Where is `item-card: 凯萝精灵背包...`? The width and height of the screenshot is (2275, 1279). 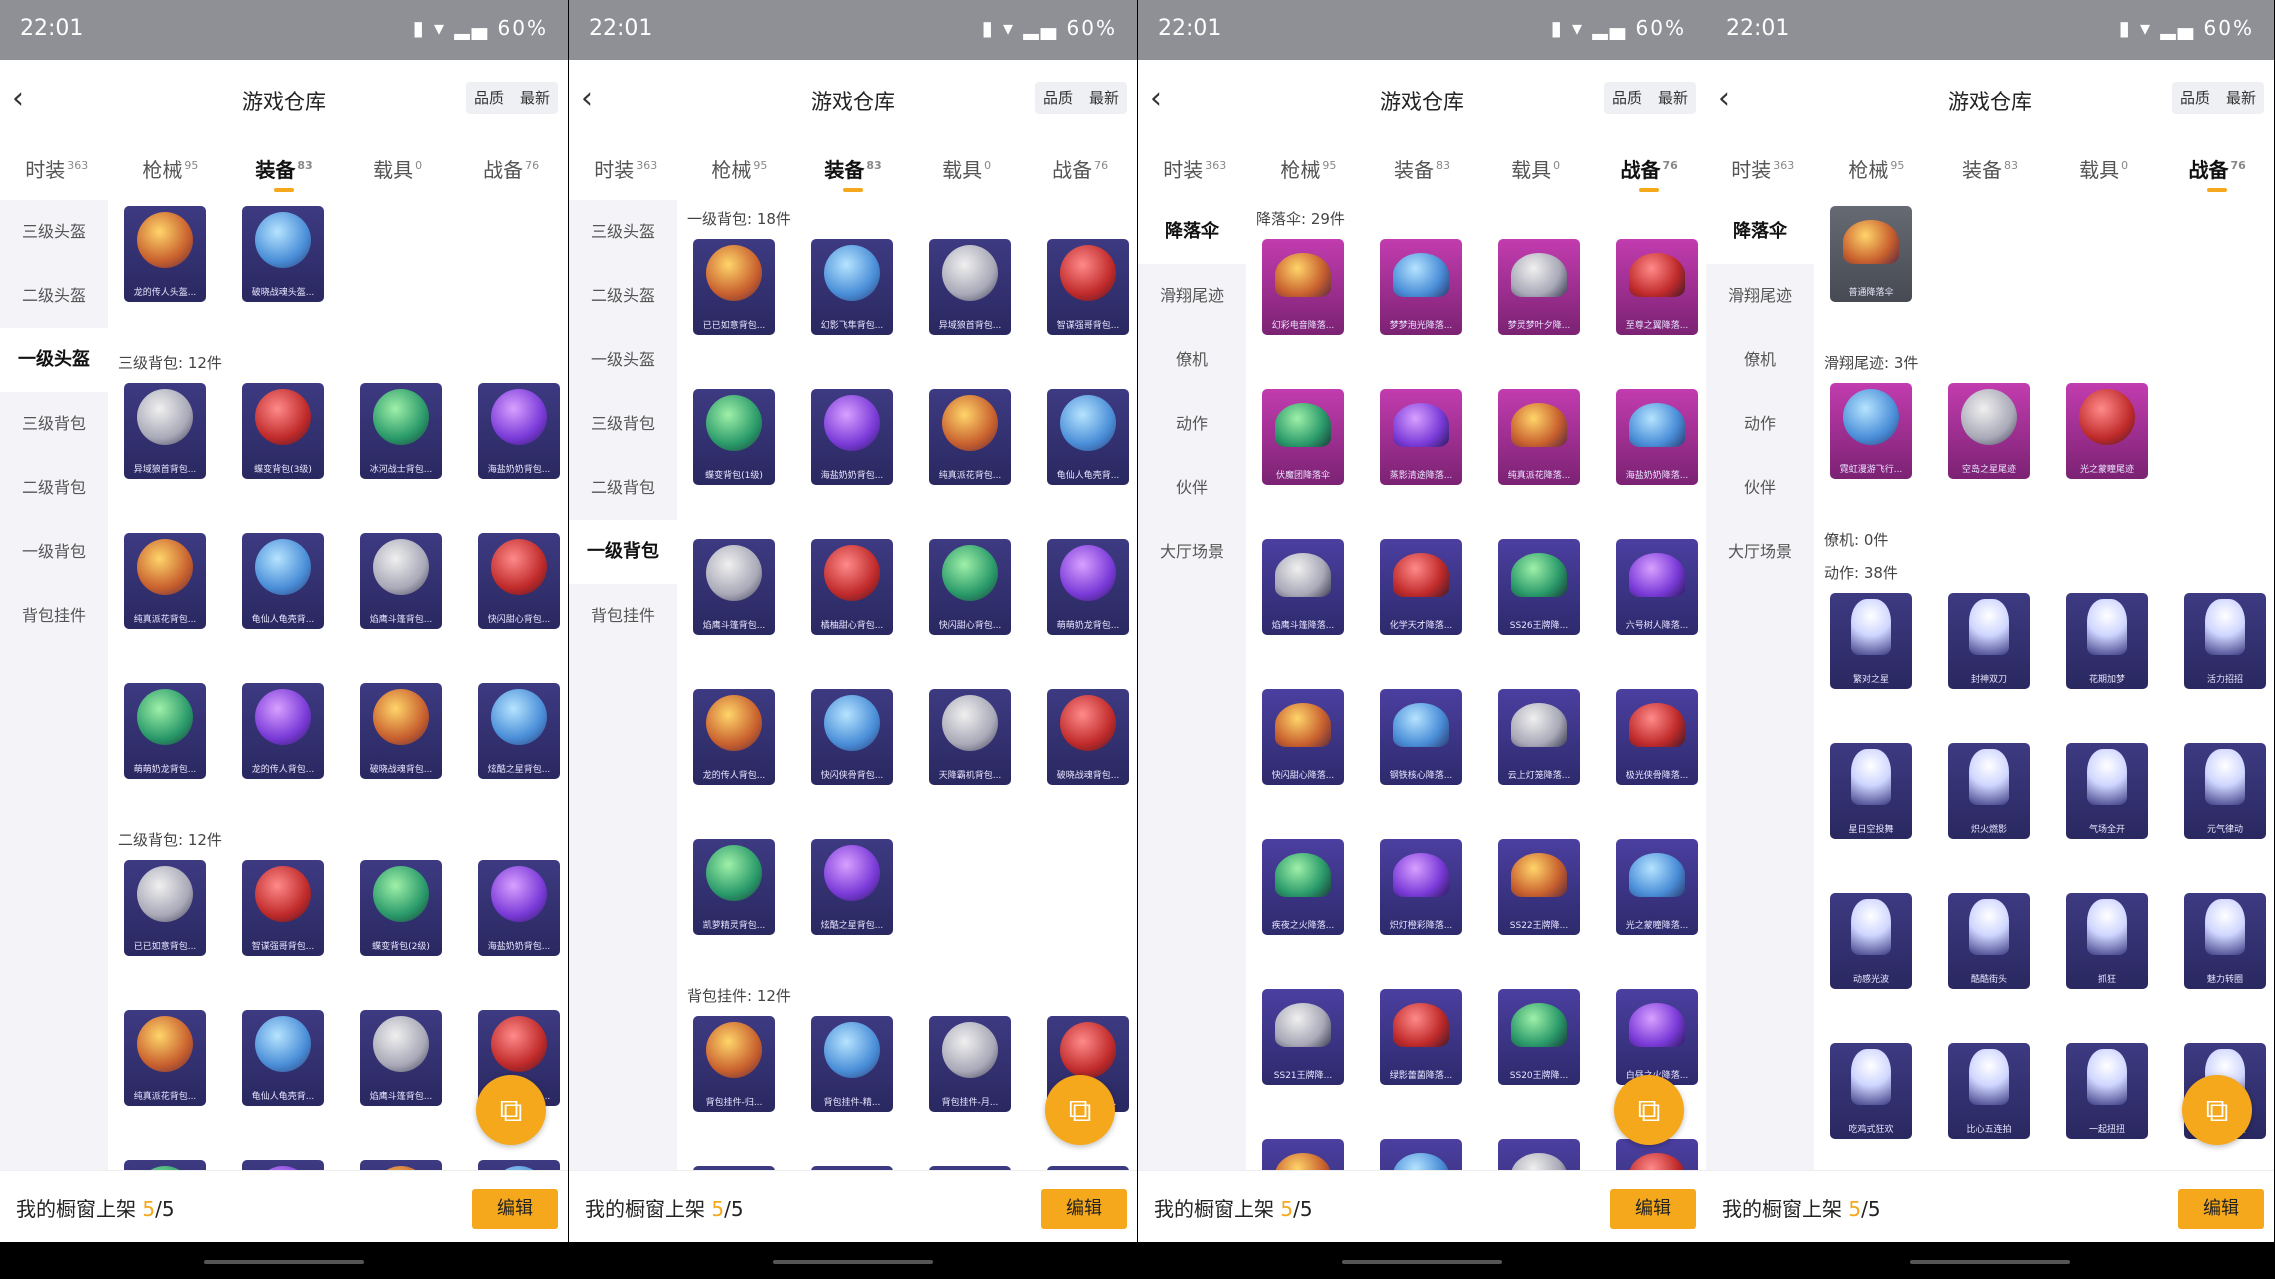 item-card: 凯萝精灵背包... is located at coordinates (734, 887).